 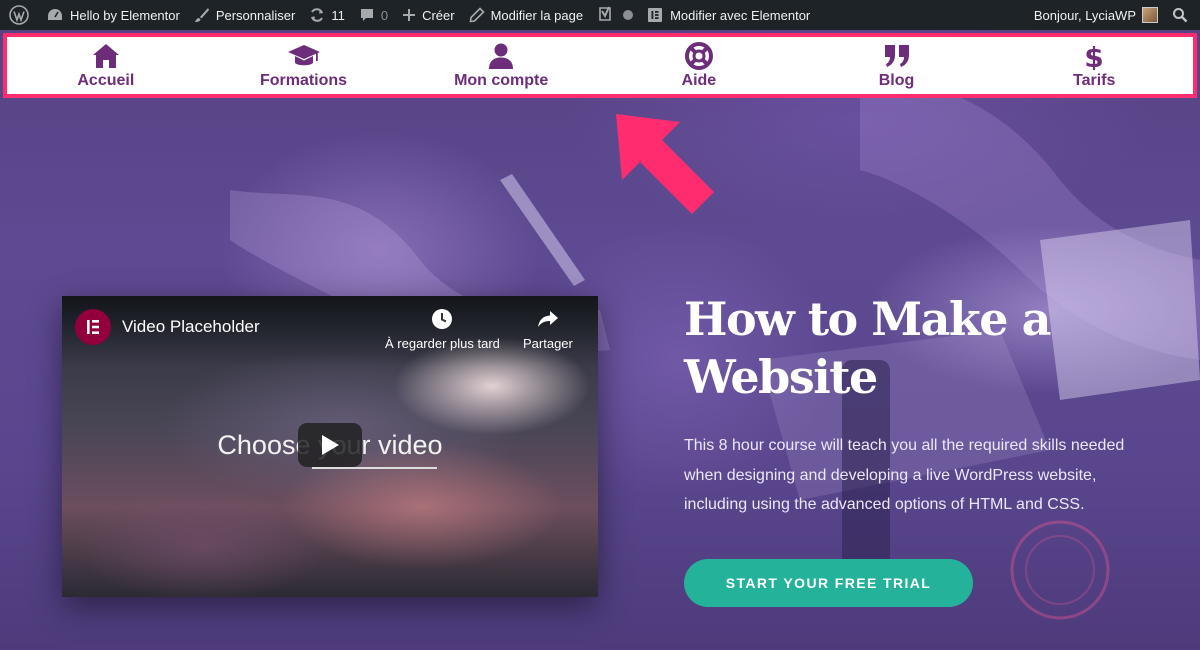 What do you see at coordinates (384, 15) in the screenshot?
I see `comments-count: 0` at bounding box center [384, 15].